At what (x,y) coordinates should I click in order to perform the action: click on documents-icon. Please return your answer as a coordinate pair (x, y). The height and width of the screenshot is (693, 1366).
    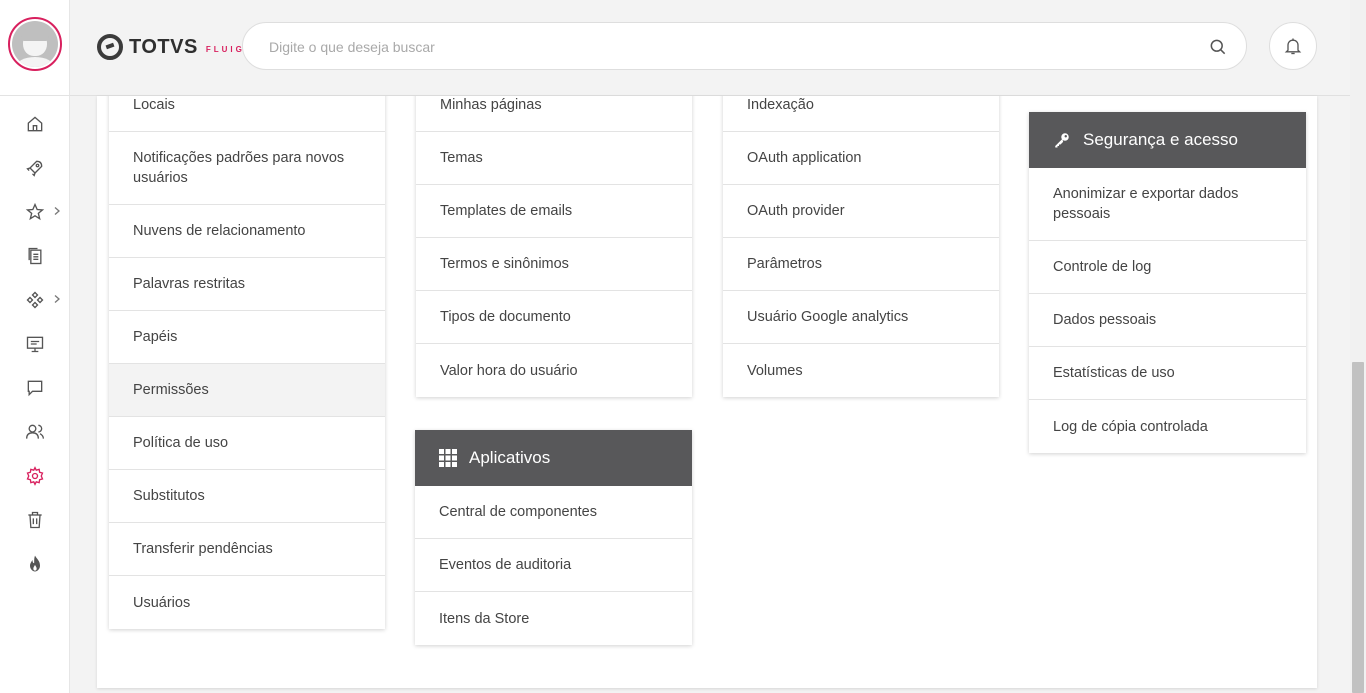
    Looking at the image, I should click on (35, 256).